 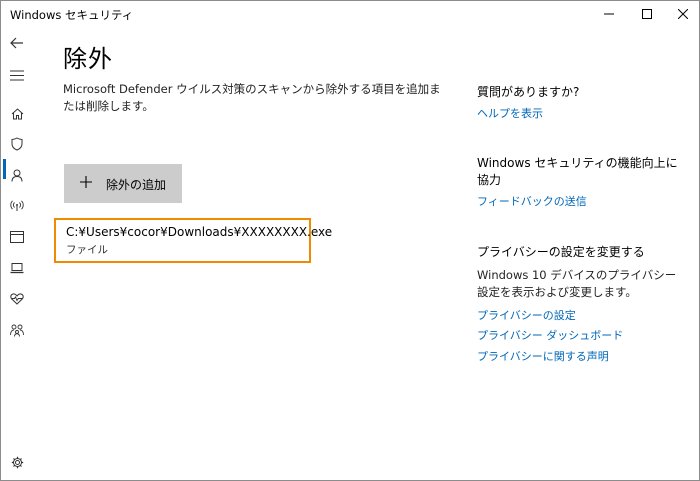 I want to click on sidebar-item-family-options, so click(x=17, y=330).